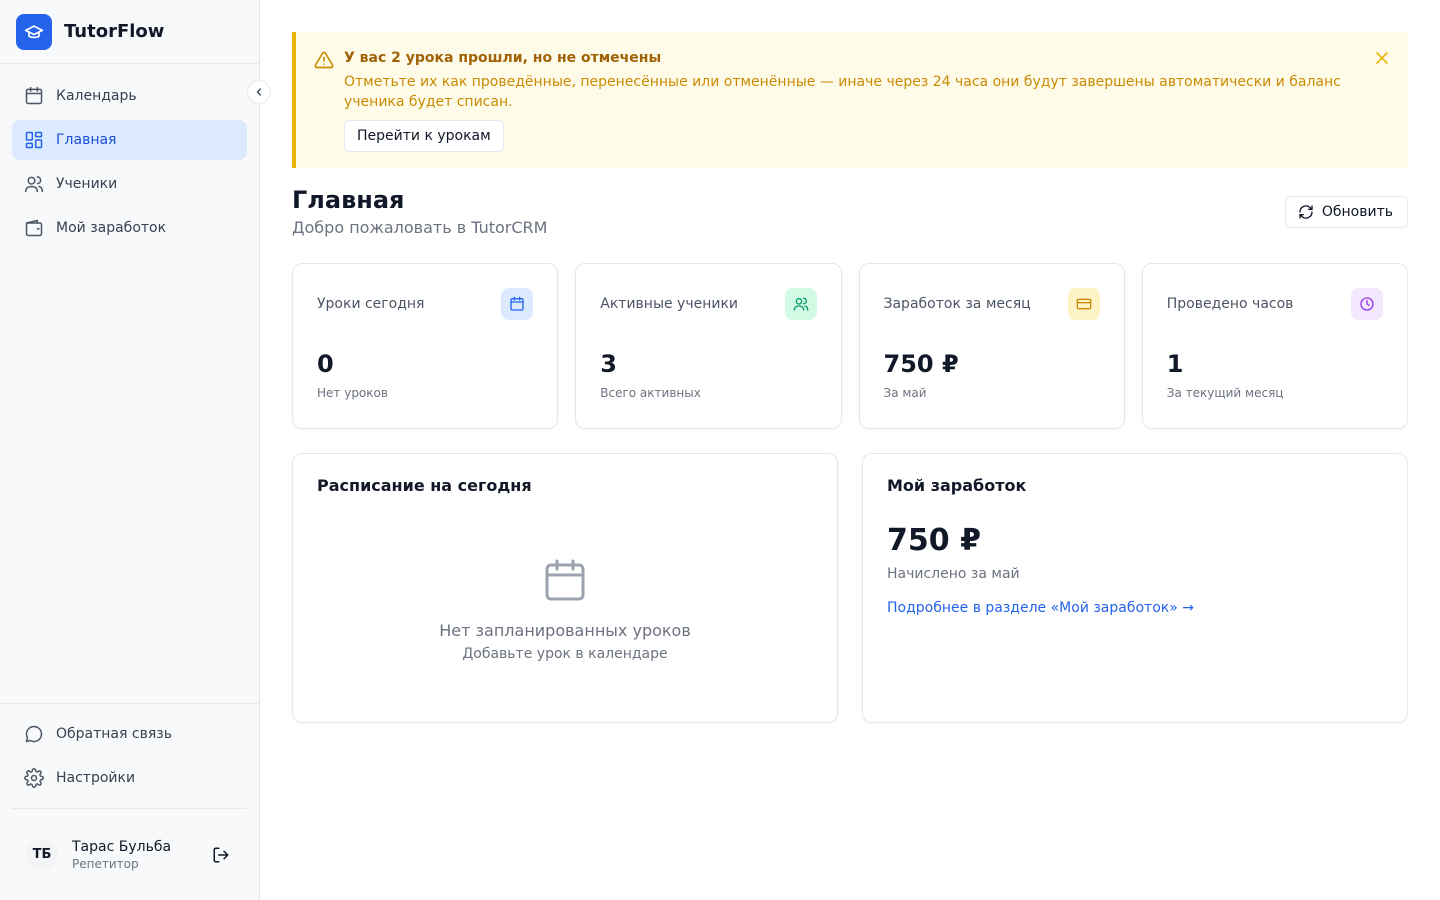 Image resolution: width=1440 pixels, height=900 pixels. Describe the element at coordinates (86, 140) in the screenshot. I see `sidebar-item-label: Главная` at that location.